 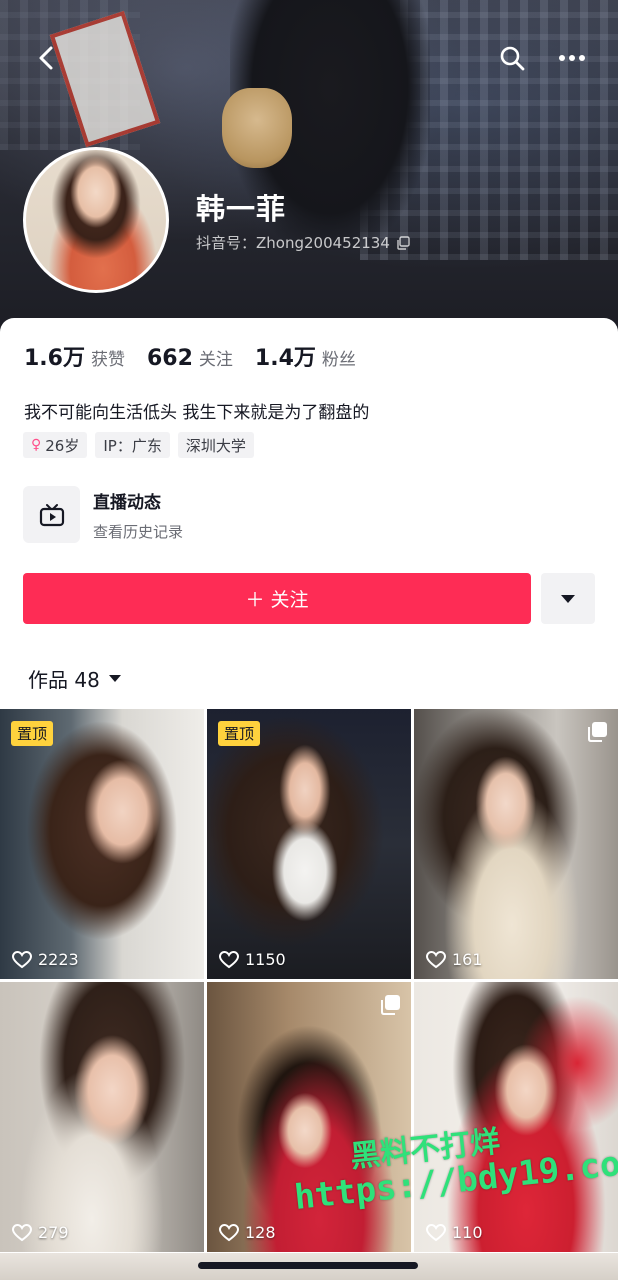 I want to click on stats-row: 1.6万 获赞 662 关注 1.4万 粉丝, so click(x=201, y=356).